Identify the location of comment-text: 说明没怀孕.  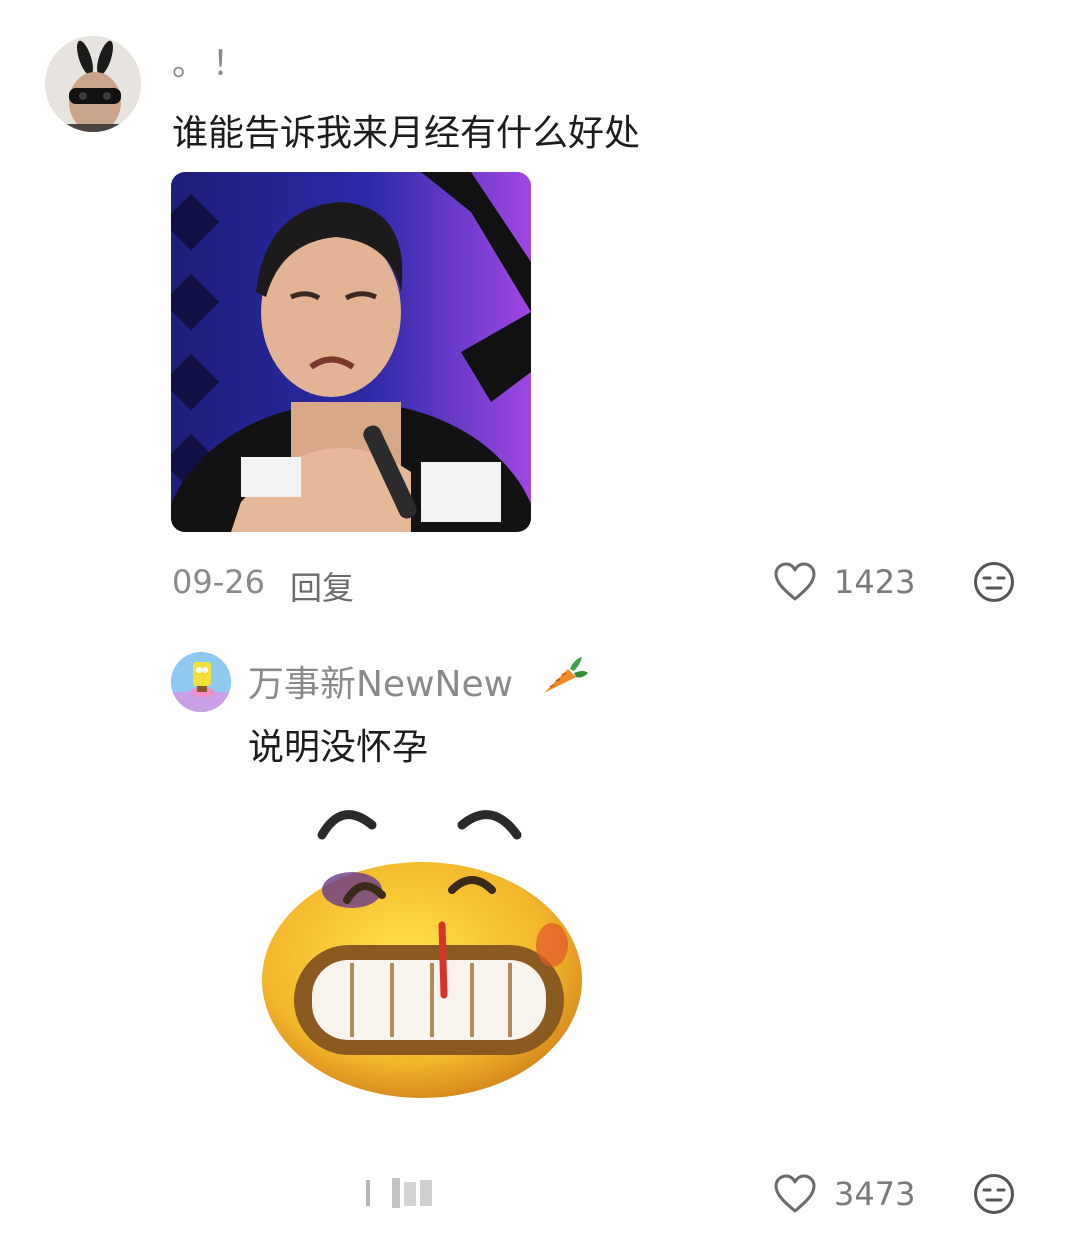
(338, 747).